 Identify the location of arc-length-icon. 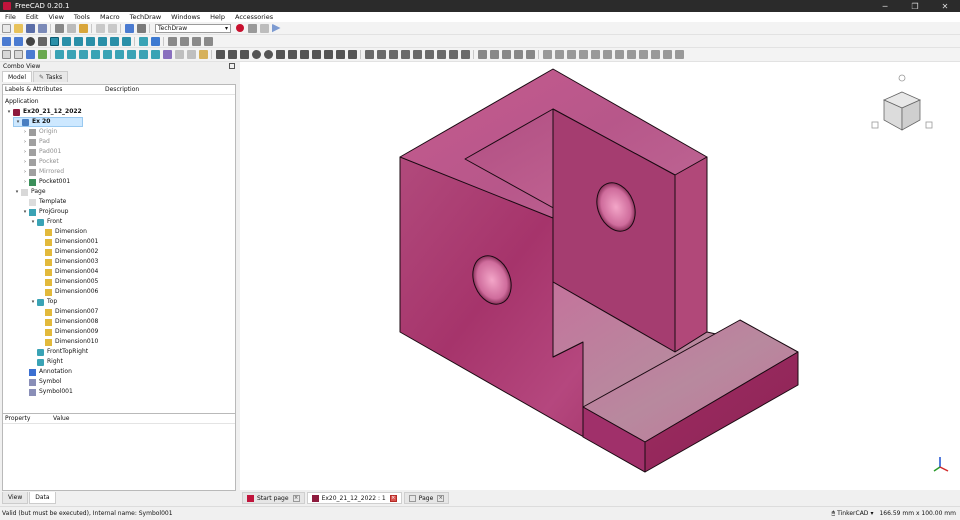
(595, 54).